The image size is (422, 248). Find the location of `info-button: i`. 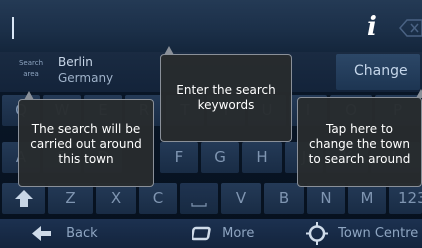

info-button: i is located at coordinates (374, 27).